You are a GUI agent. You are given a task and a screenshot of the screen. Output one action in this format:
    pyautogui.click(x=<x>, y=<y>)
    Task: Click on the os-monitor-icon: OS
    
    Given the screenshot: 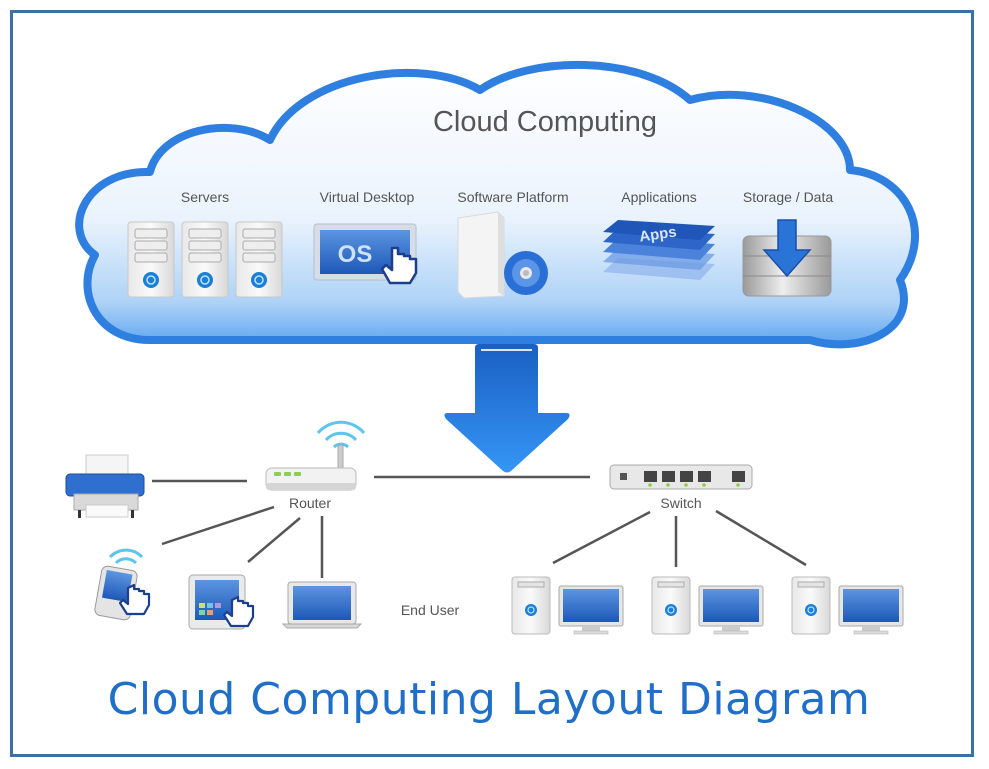 What is the action you would take?
    pyautogui.click(x=365, y=254)
    